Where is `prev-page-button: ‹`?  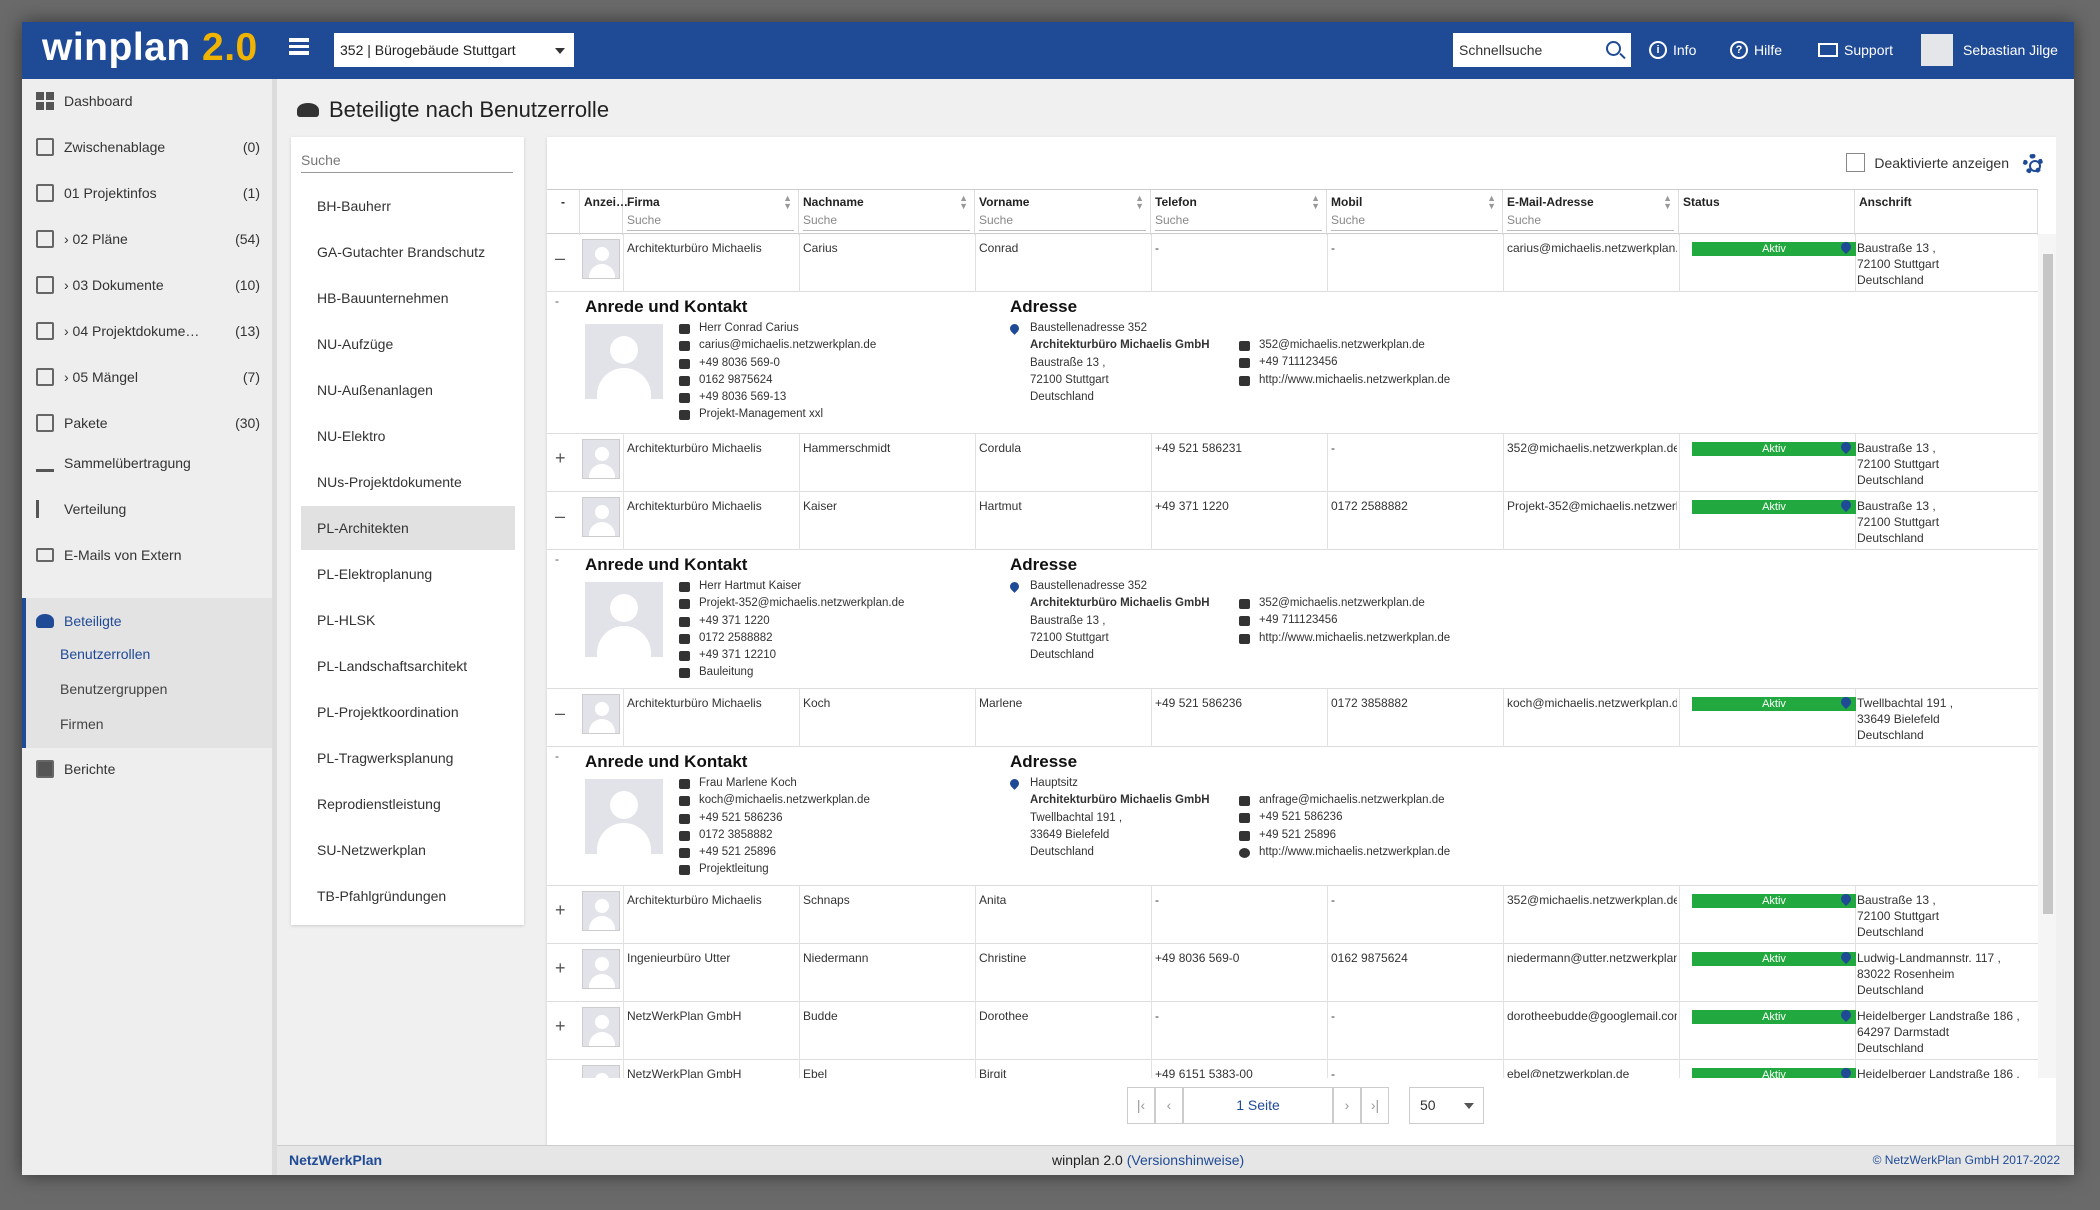
prev-page-button: ‹ is located at coordinates (1169, 1105).